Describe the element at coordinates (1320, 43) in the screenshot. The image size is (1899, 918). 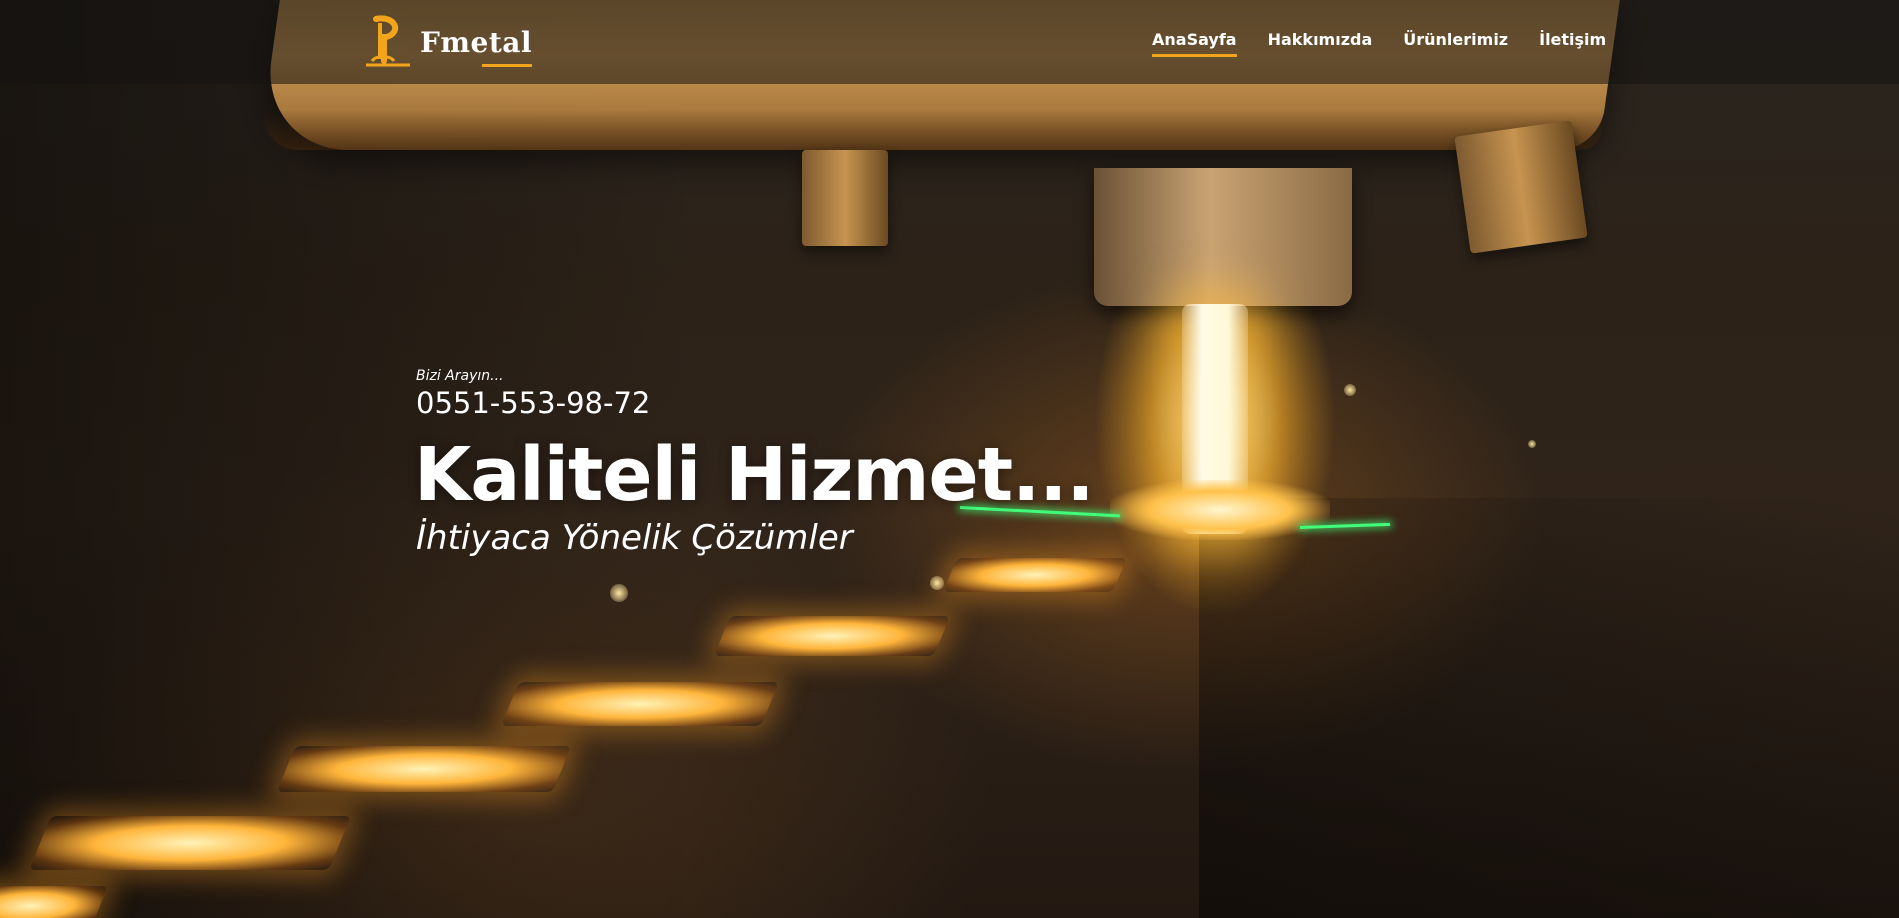
I see `nav-item-hakkimizda: Hakkımızda` at that location.